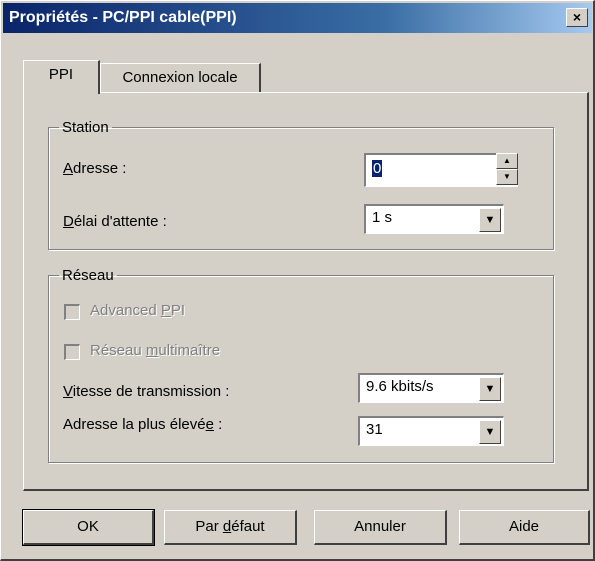 This screenshot has width=595, height=561. Describe the element at coordinates (88, 275) in the screenshot. I see `network-legend: Réseau` at that location.